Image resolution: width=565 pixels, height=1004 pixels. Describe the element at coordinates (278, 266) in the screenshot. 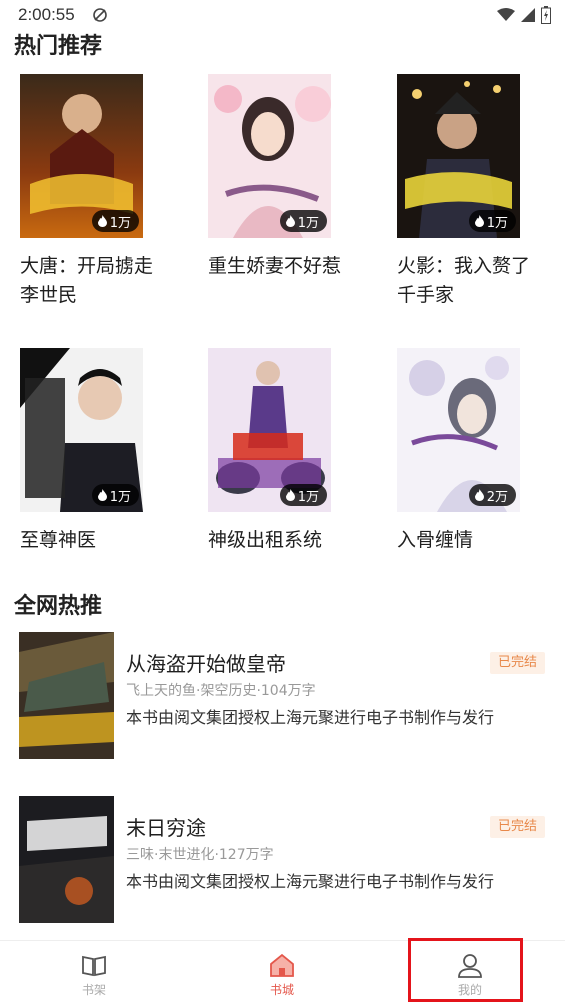

I see `book-title: 重生娇妻不好惹` at that location.